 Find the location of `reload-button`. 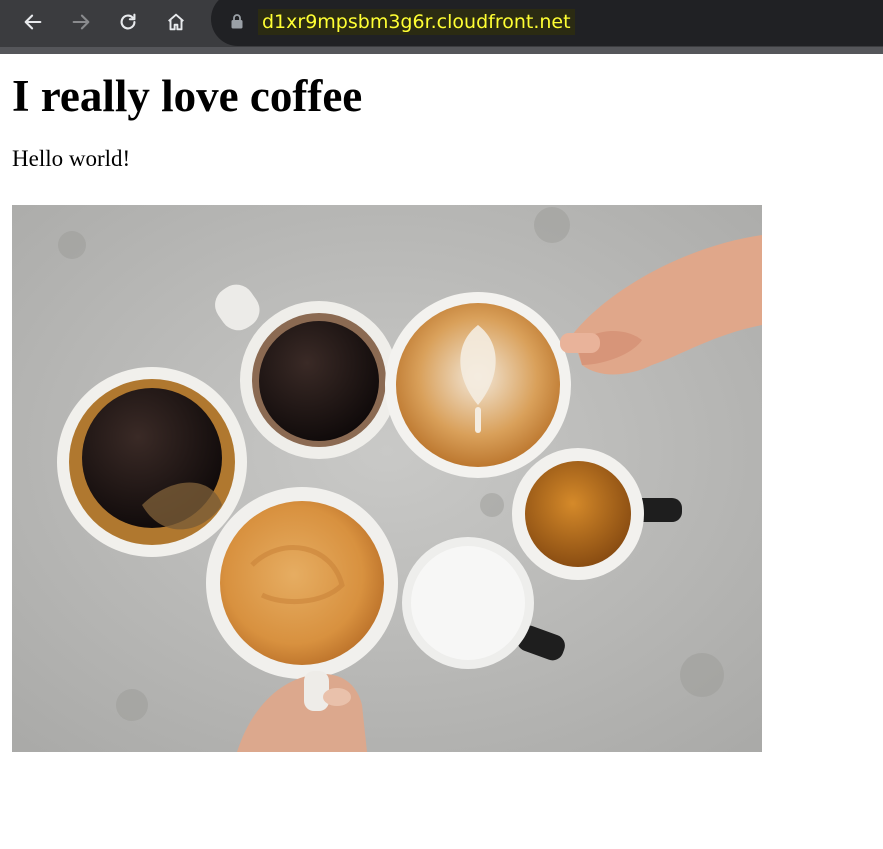

reload-button is located at coordinates (128, 22).